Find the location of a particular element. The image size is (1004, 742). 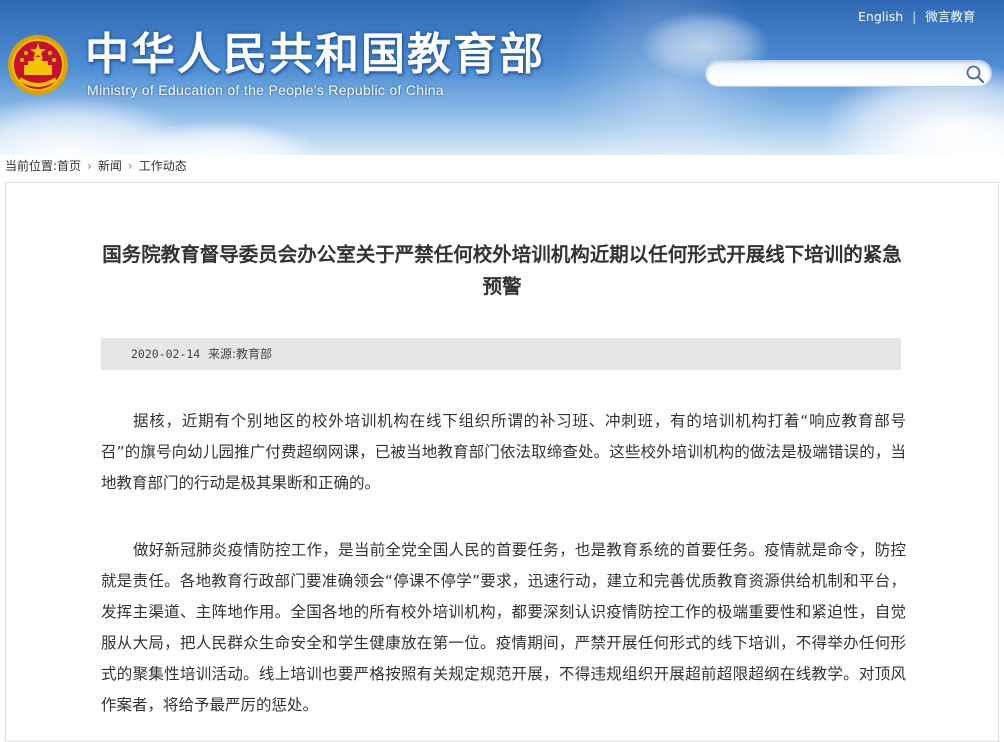

breadcrumb: 当前位置:首页 › 新闻 › 工作动态 is located at coordinates (96, 166).